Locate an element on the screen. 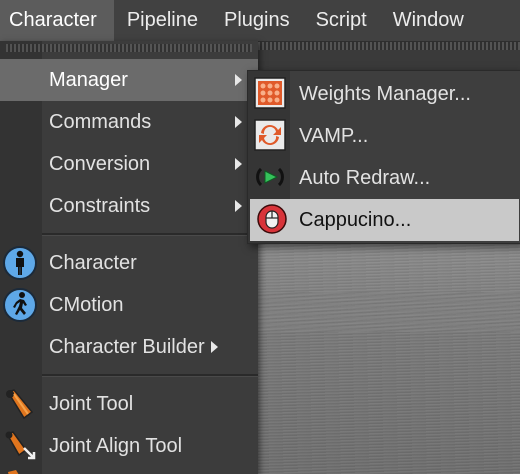 The image size is (520, 474). menubar-item-character: Character is located at coordinates (57, 20).